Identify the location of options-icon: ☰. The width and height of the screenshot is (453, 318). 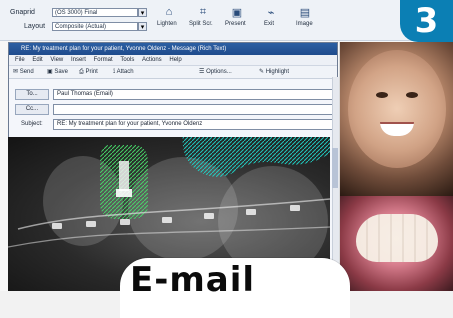
(202, 72).